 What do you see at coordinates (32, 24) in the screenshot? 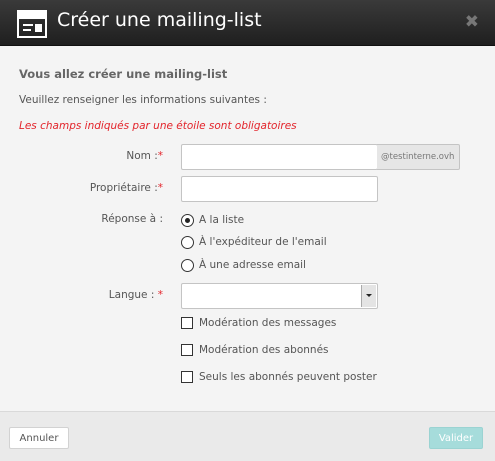
I see `mailing-list-icon` at bounding box center [32, 24].